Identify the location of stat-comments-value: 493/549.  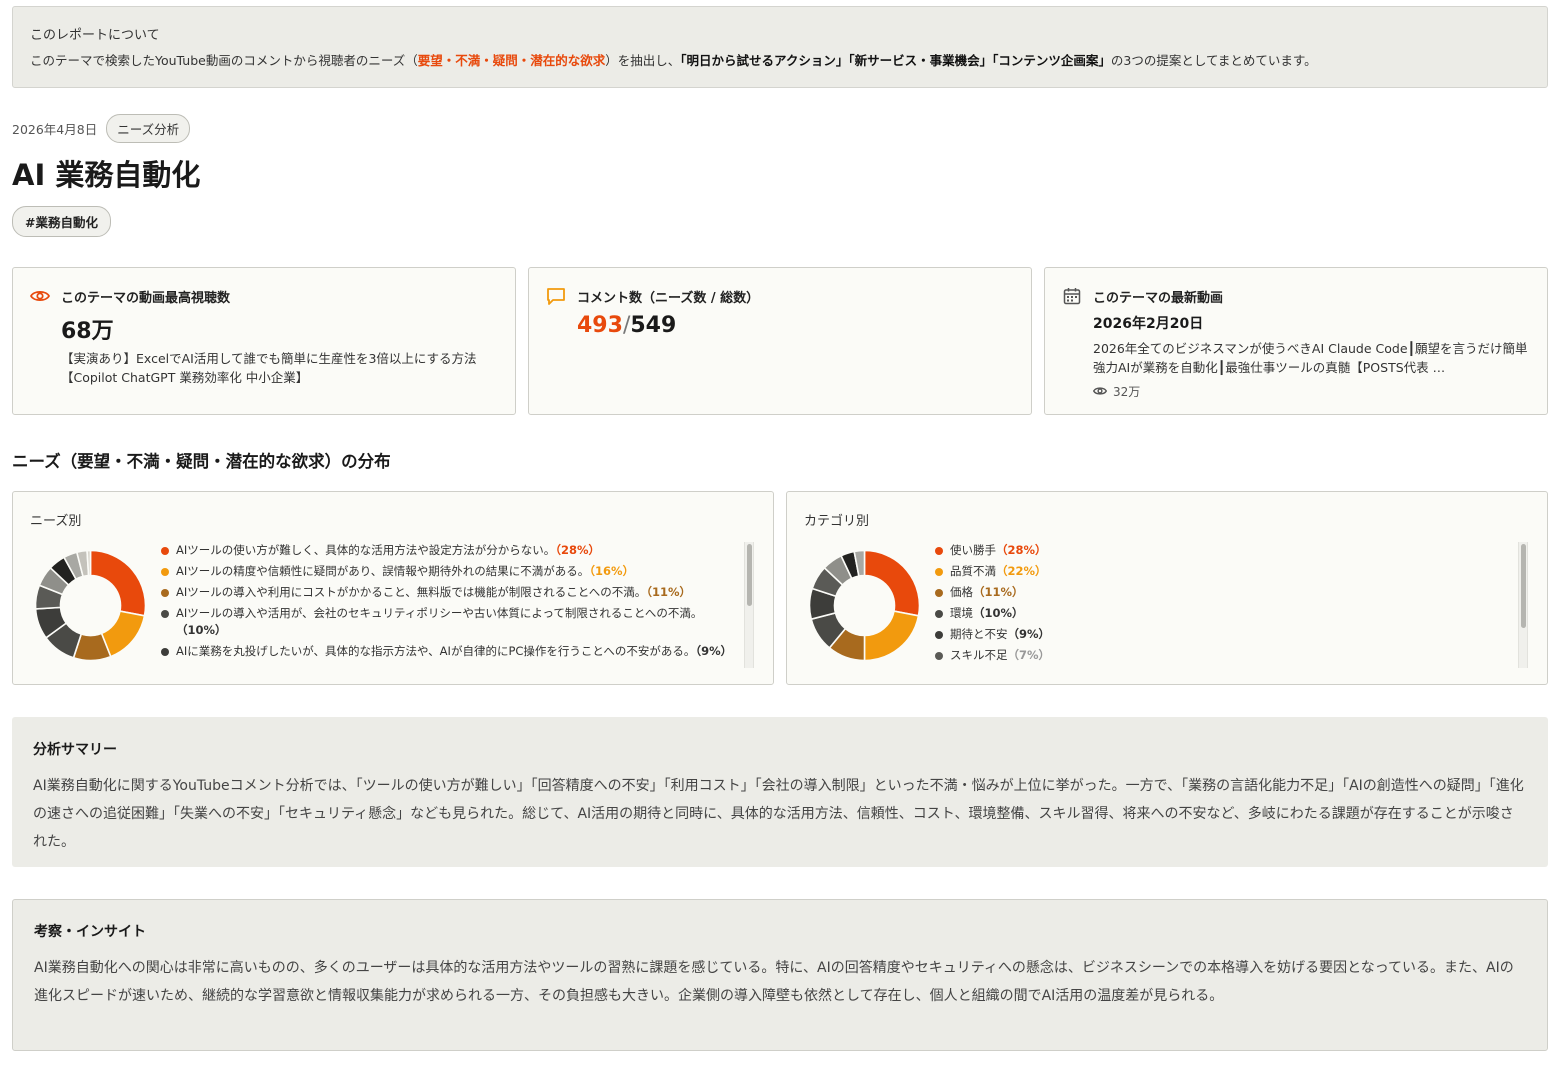
(796, 325).